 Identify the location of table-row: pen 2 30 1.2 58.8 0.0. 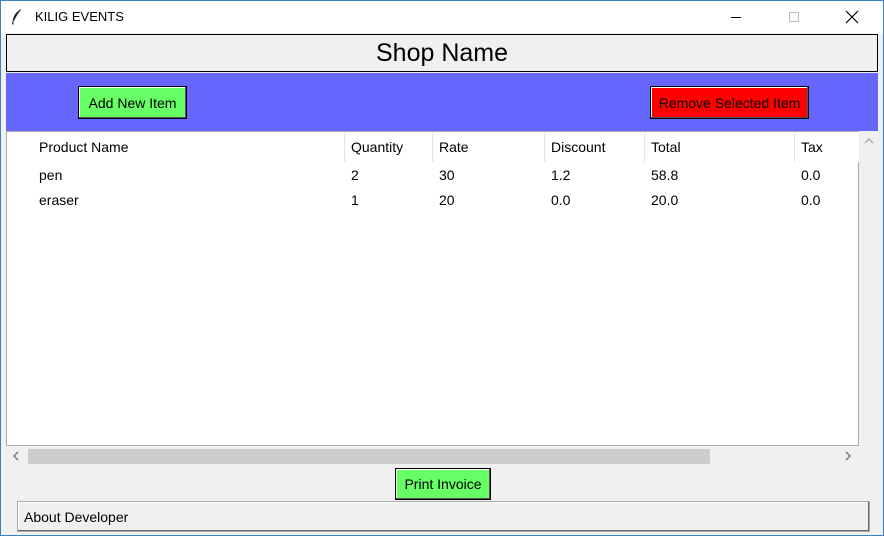
(433, 175).